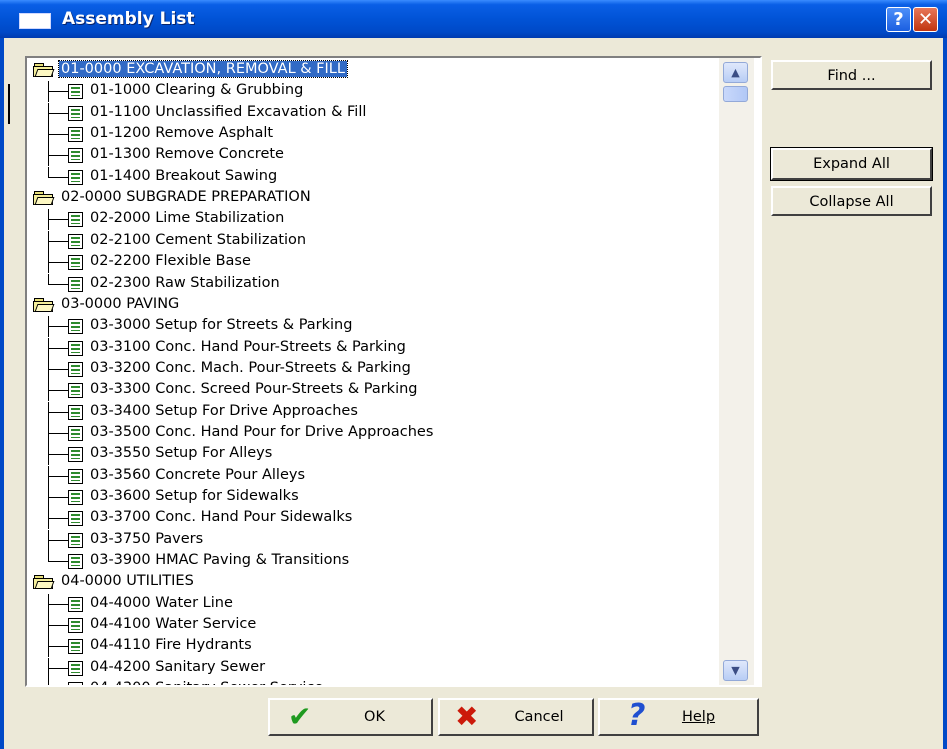 The height and width of the screenshot is (749, 947). Describe the element at coordinates (185, 282) in the screenshot. I see `tree-node-label: 02-2300 Raw Stabilization` at that location.